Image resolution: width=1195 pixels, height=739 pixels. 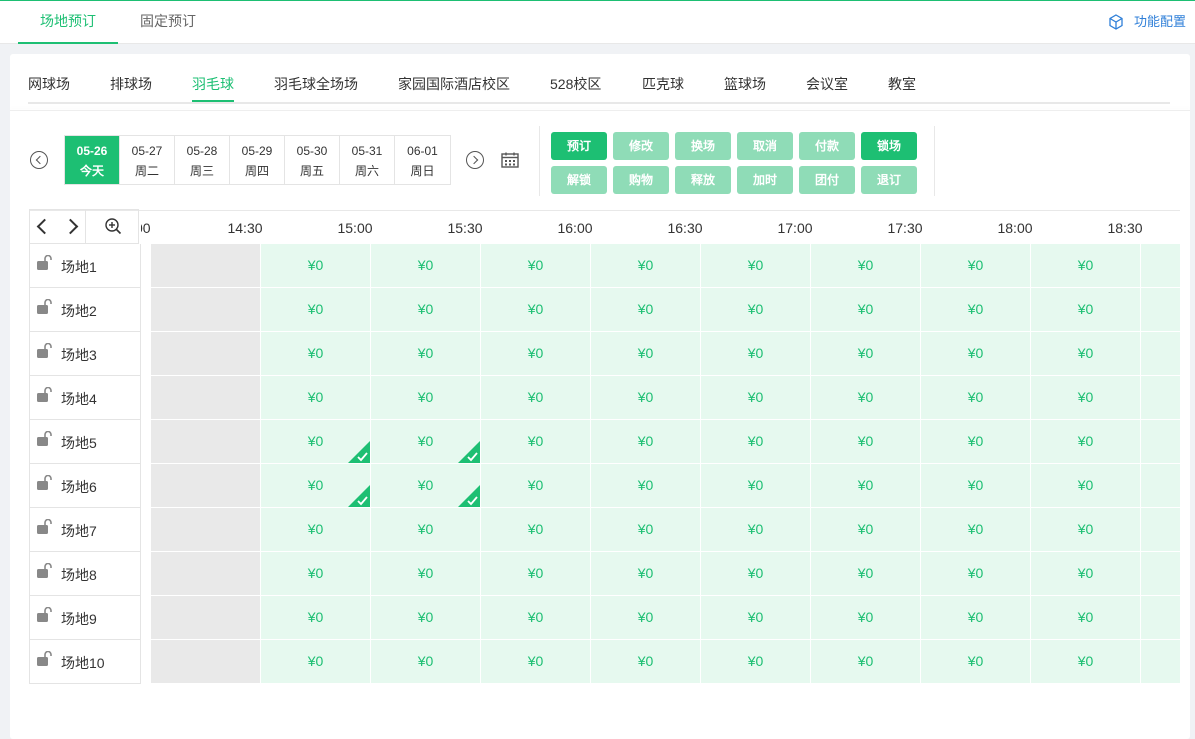 I want to click on shopping-button: 购物, so click(x=641, y=180).